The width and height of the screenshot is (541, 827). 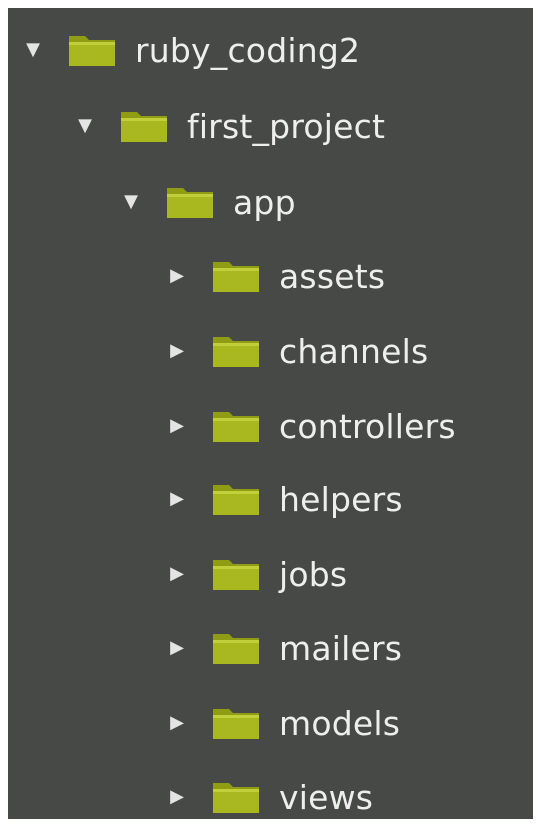 I want to click on tree-item-first-project: ▼ first_project, so click(x=270, y=126).